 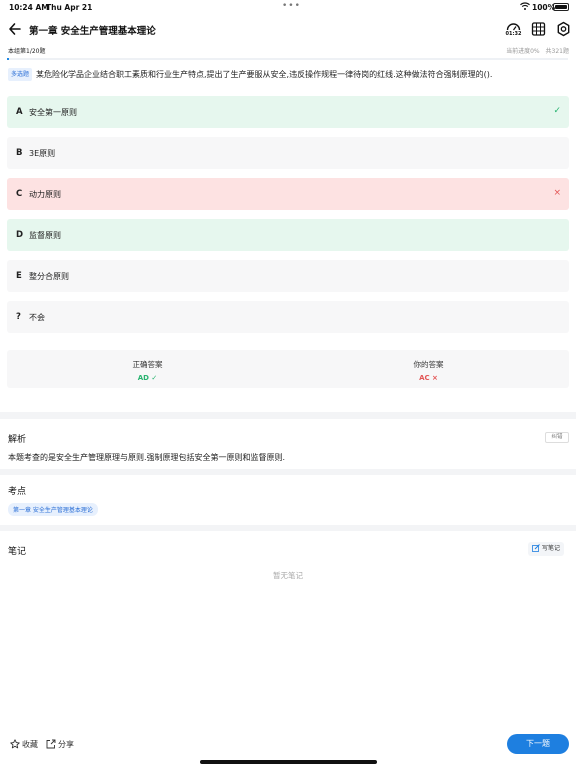 I want to click on share-label: 分享, so click(x=66, y=744).